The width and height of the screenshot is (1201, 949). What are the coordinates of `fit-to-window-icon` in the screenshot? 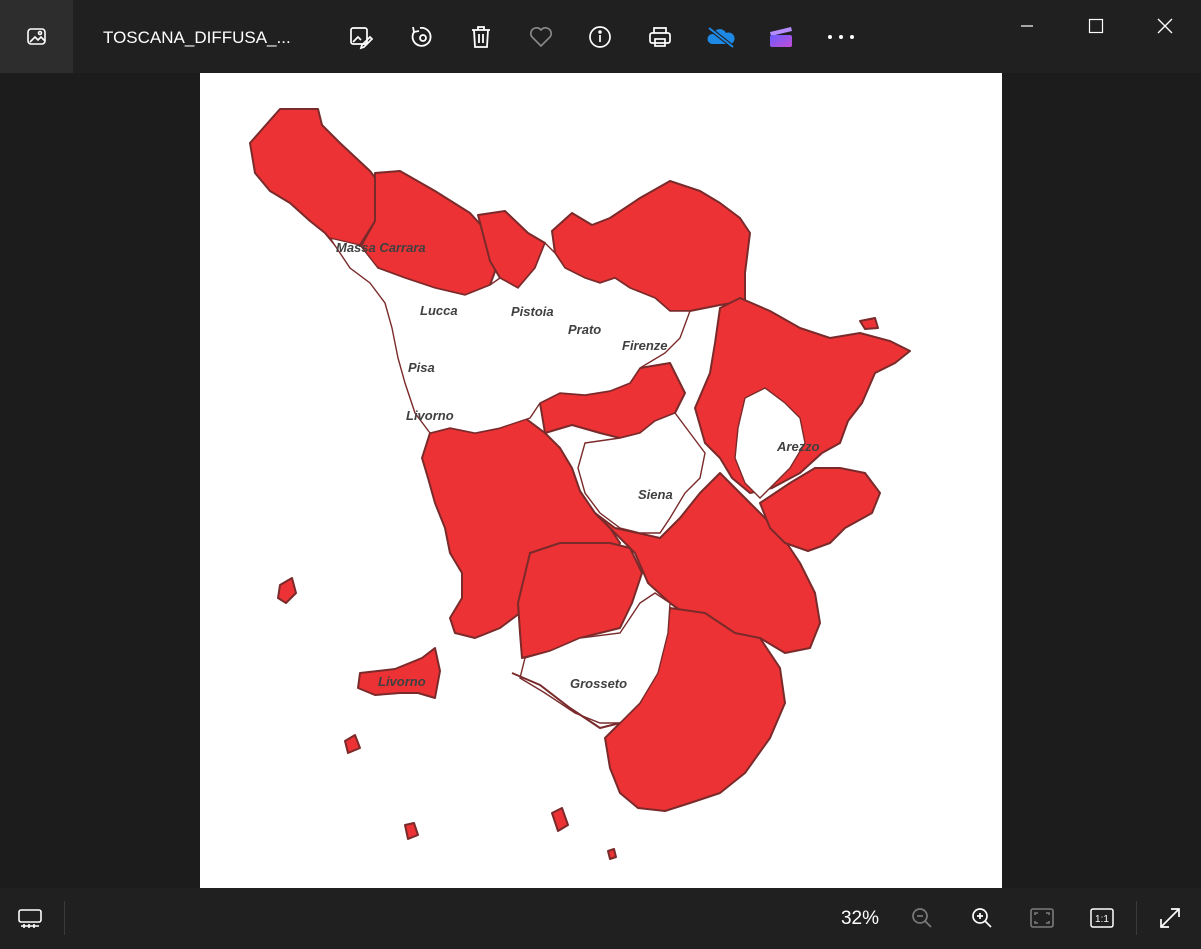 It's located at (1042, 918).